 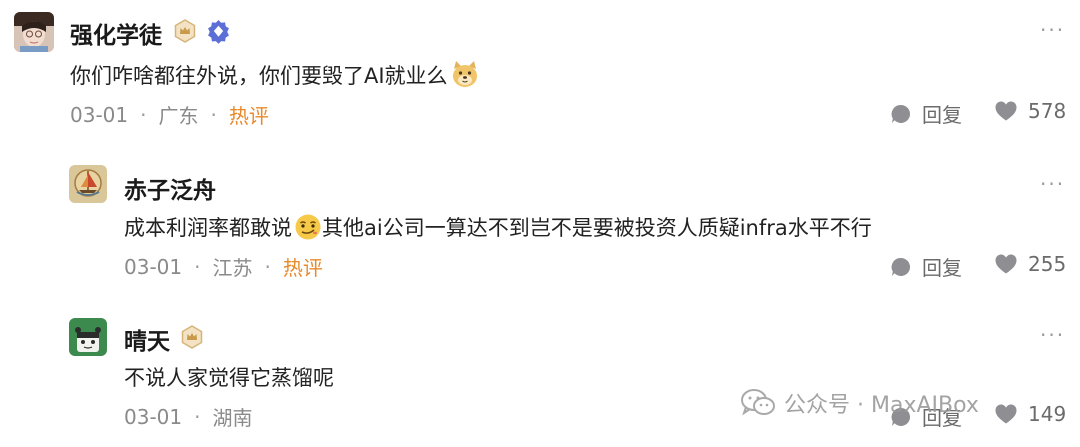 What do you see at coordinates (308, 229) in the screenshot?
I see `smirk-emoji-icon` at bounding box center [308, 229].